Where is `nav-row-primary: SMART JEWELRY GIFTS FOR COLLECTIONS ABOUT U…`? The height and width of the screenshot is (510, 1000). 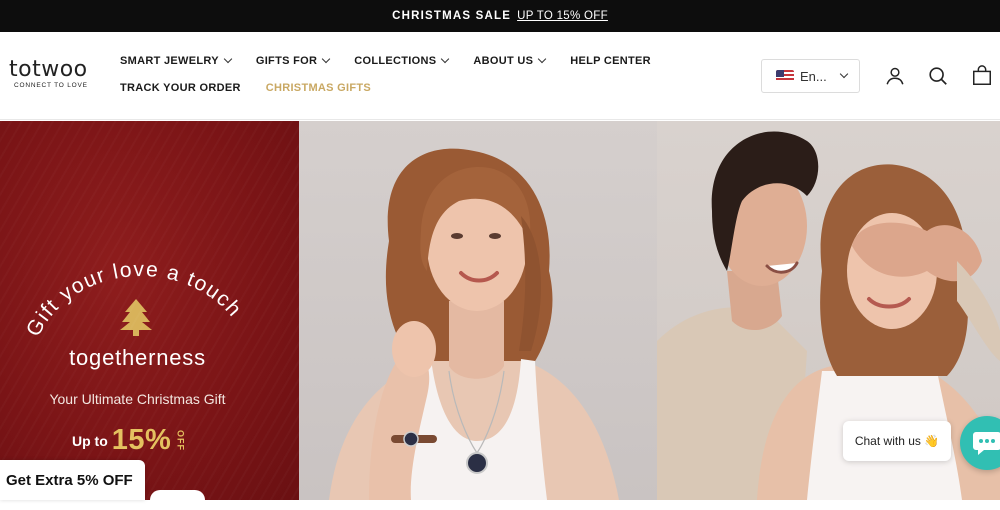 nav-row-primary: SMART JEWELRY GIFTS FOR COLLECTIONS ABOUT U… is located at coordinates (398, 61).